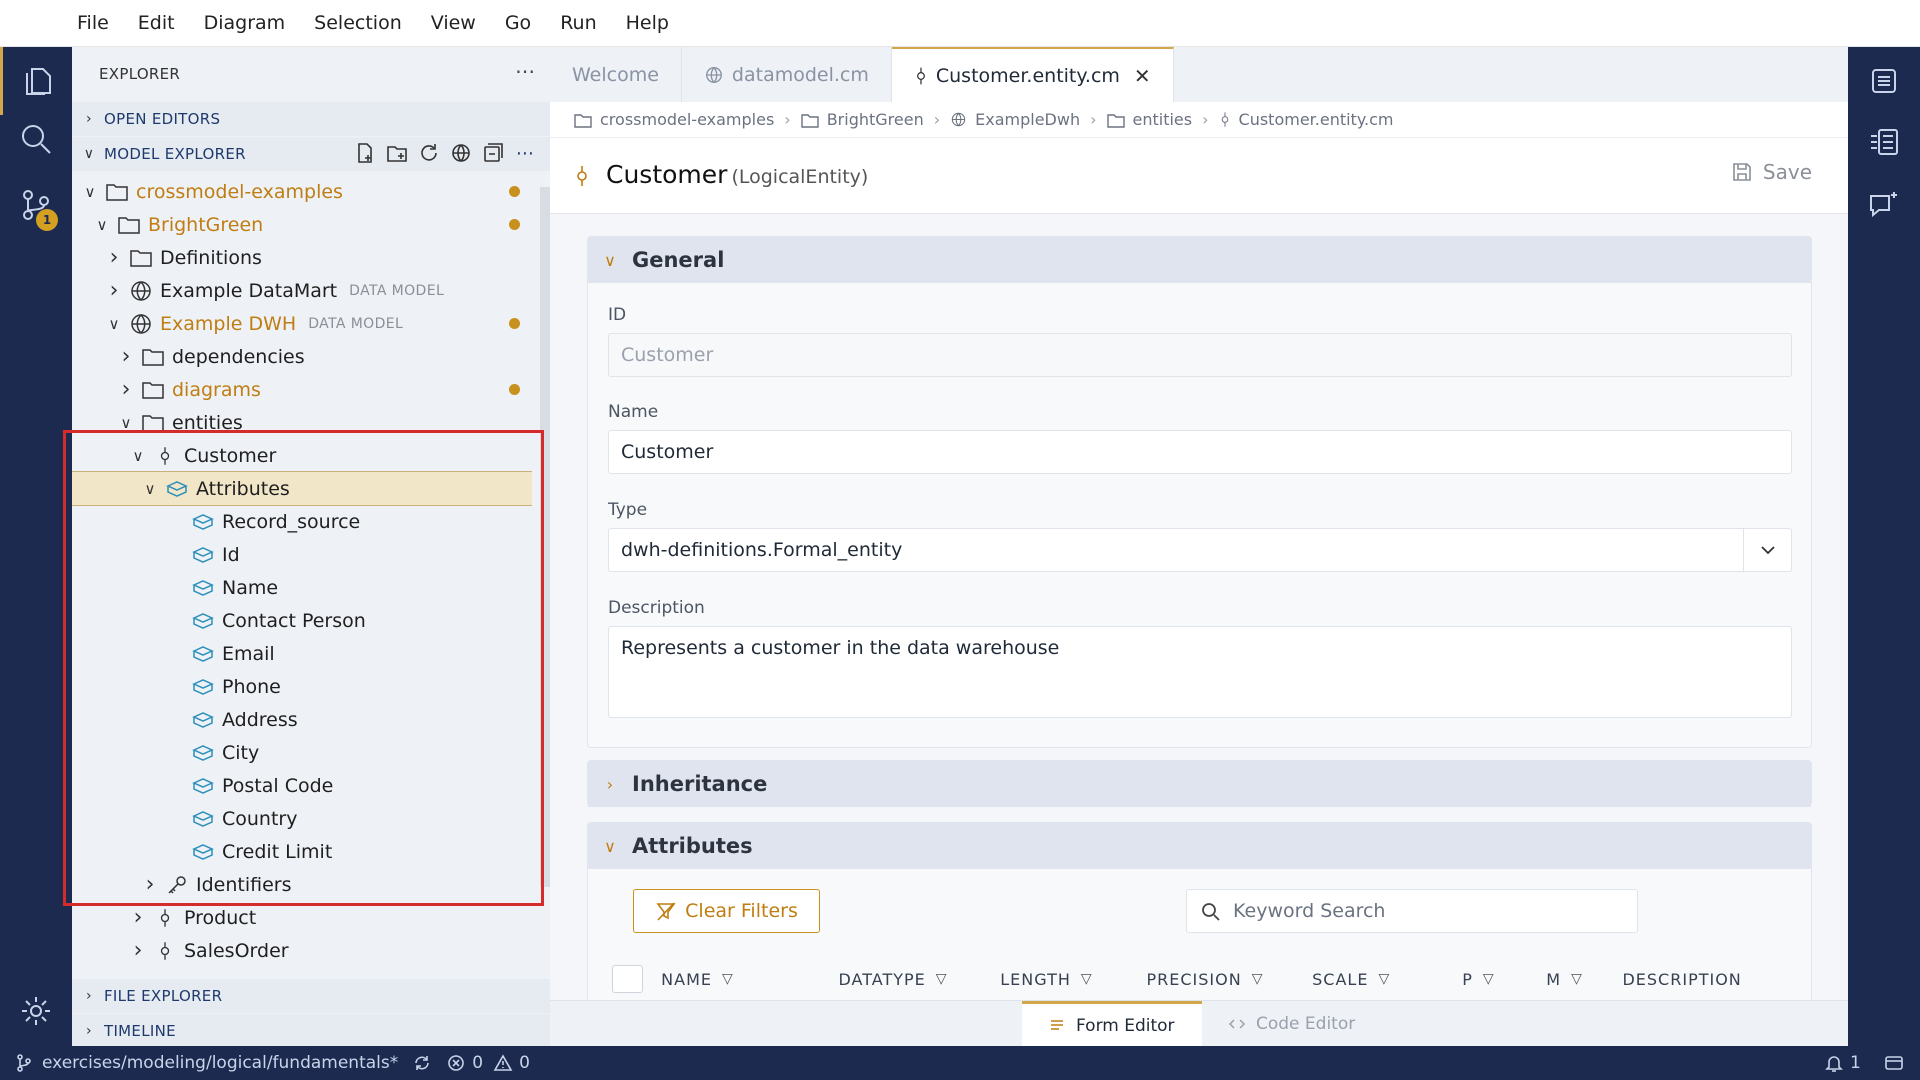 This screenshot has width=1920, height=1080. I want to click on tree-item-entities: ∨ entities, so click(302, 422).